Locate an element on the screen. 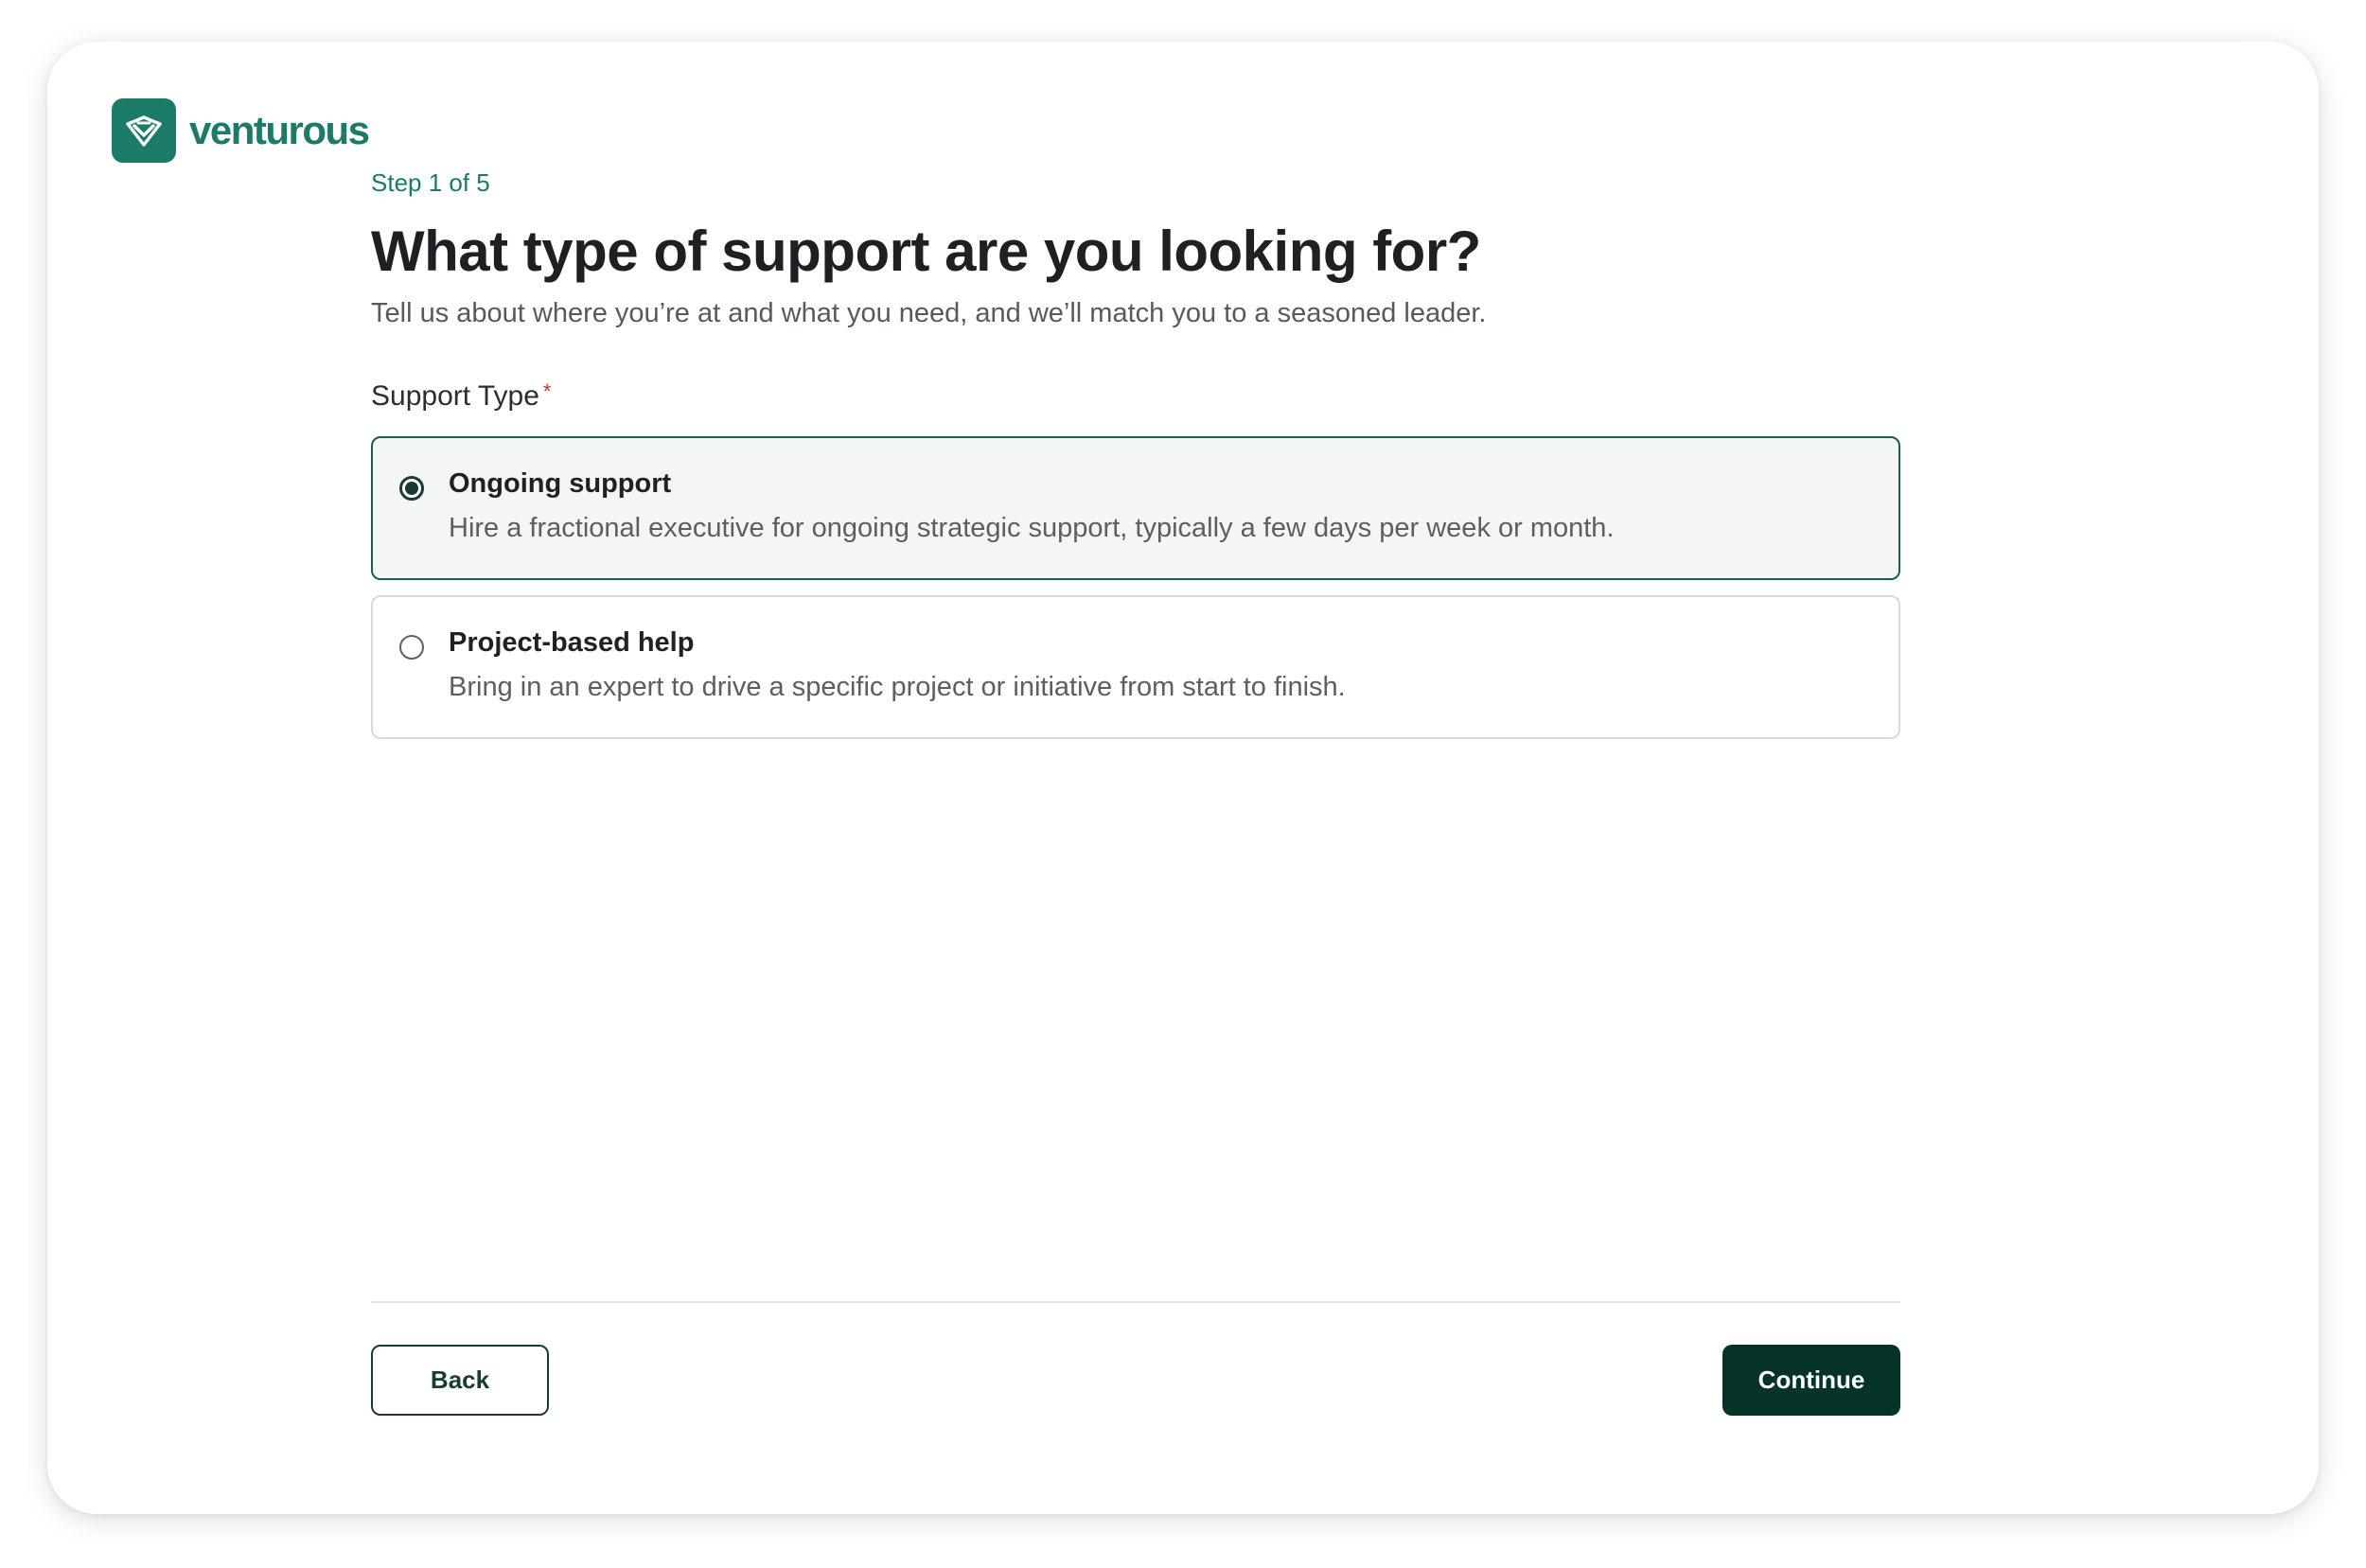  required-marker: * is located at coordinates (547, 391).